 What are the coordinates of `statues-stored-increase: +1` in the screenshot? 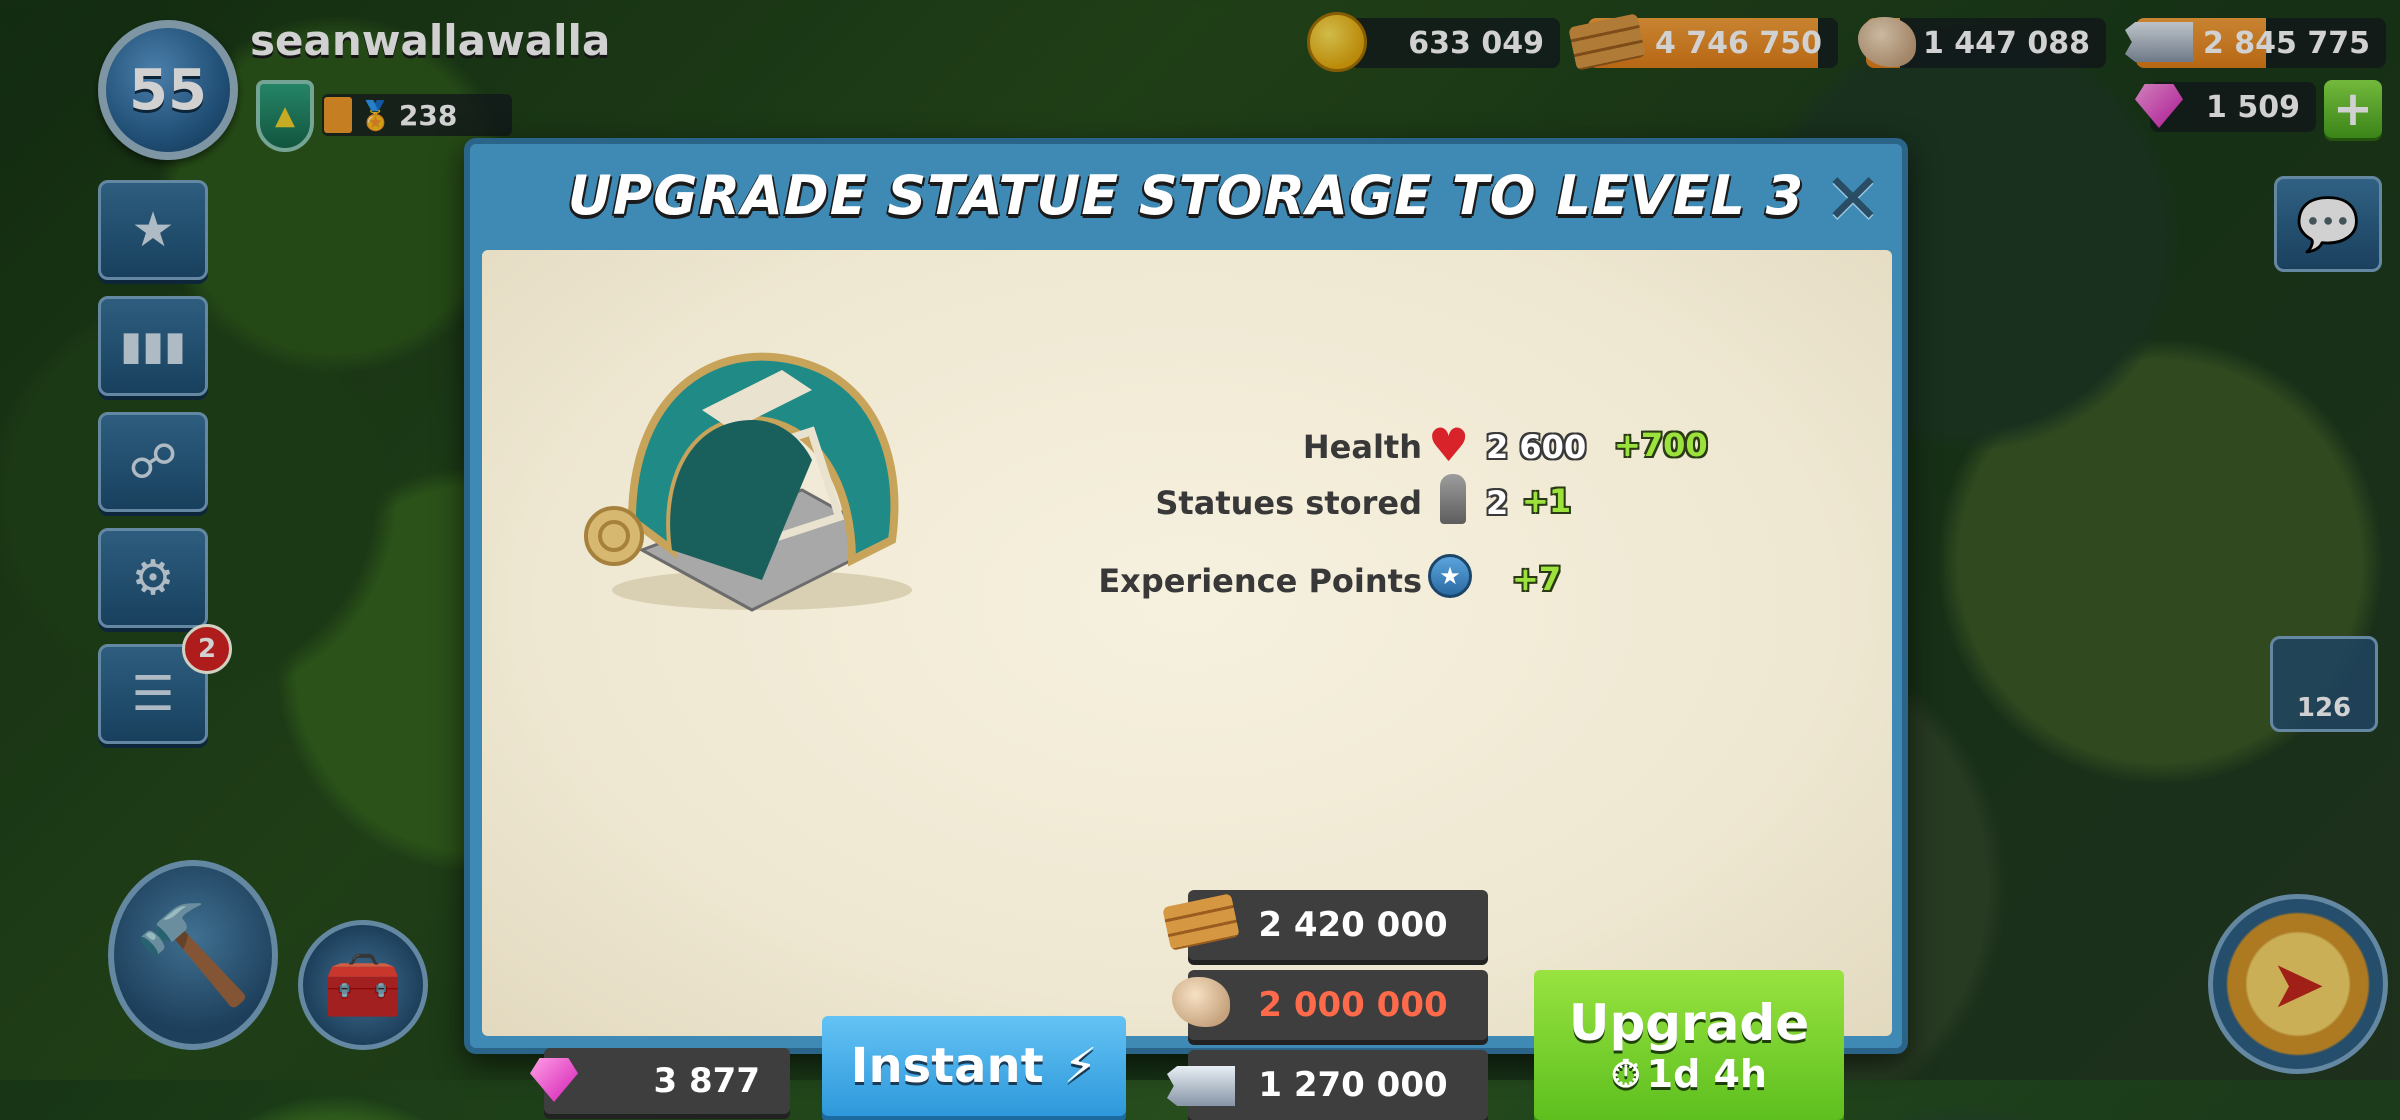 It's located at (1547, 501).